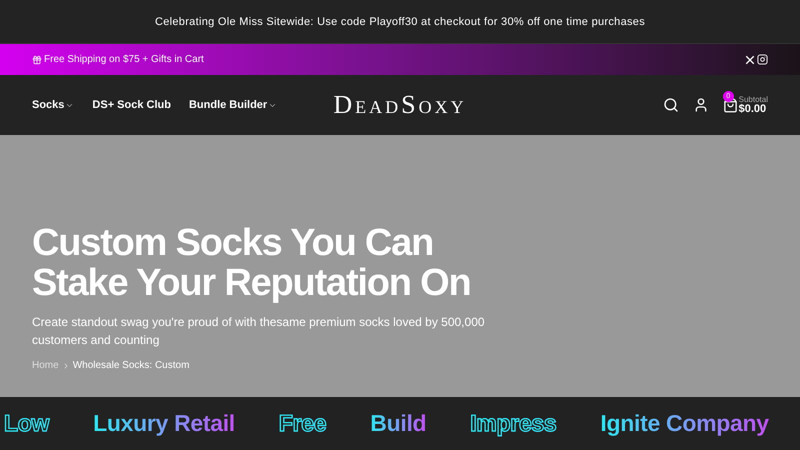 This screenshot has width=800, height=450. I want to click on nav-link: Bundle Builder, so click(233, 105).